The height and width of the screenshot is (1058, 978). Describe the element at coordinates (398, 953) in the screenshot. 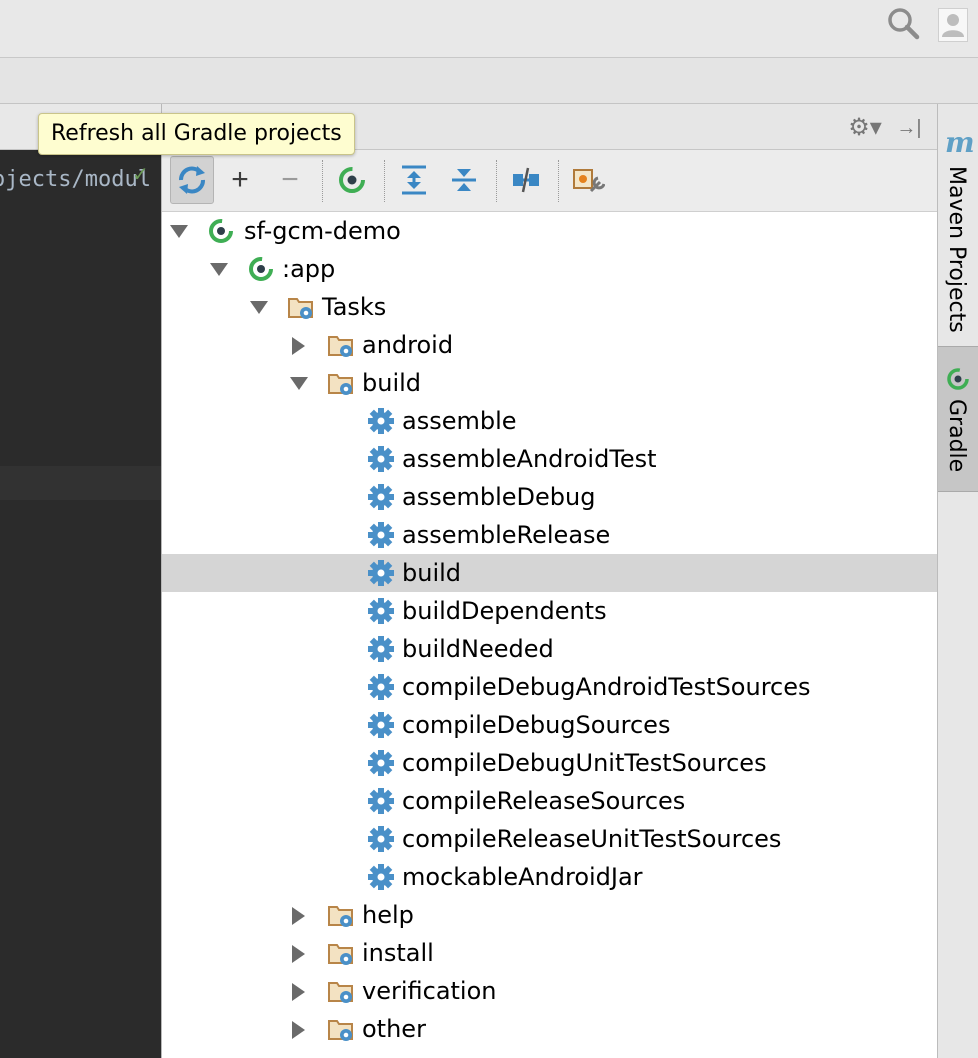

I see `node-label: install` at that location.